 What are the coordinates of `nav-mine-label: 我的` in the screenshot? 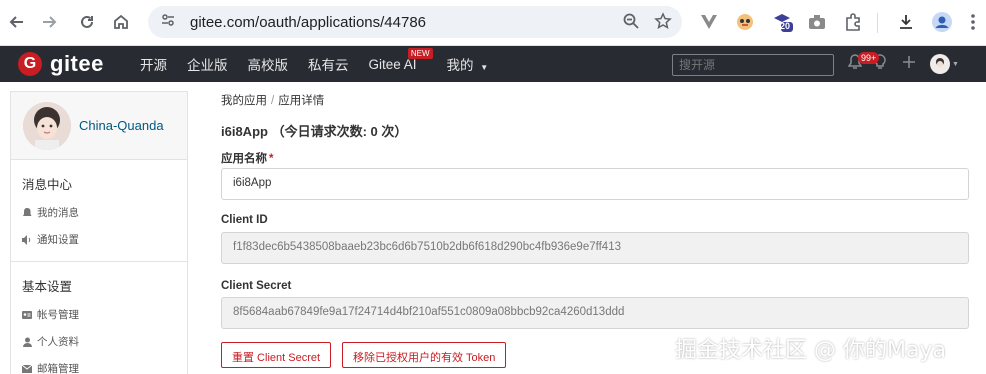 It's located at (460, 65).